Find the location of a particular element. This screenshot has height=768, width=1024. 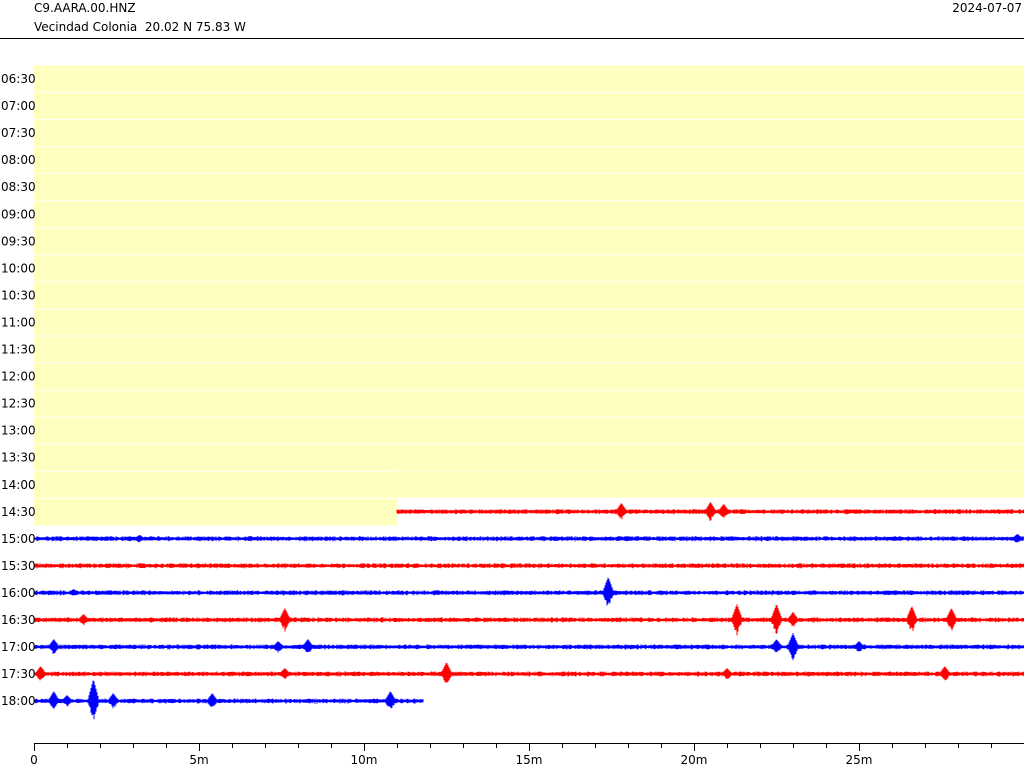

row-time-label: 14:00 is located at coordinates (18, 485).